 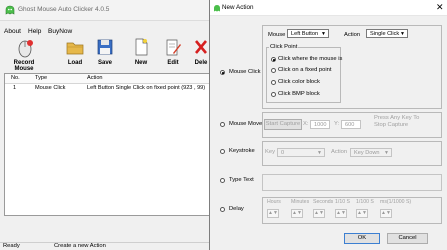 What do you see at coordinates (440, 7) in the screenshot?
I see `close-icon: ✕` at bounding box center [440, 7].